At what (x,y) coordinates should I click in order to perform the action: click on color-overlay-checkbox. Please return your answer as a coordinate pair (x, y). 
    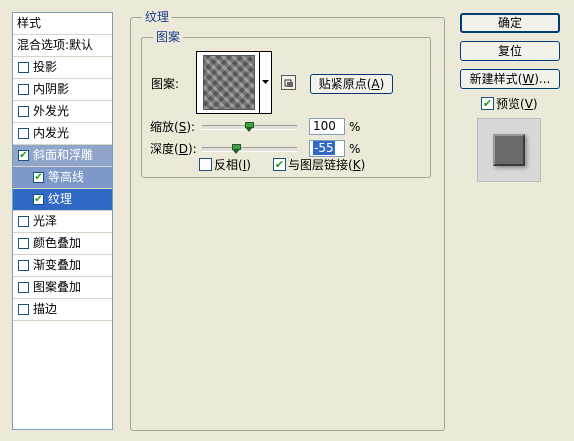
    Looking at the image, I should click on (23, 243).